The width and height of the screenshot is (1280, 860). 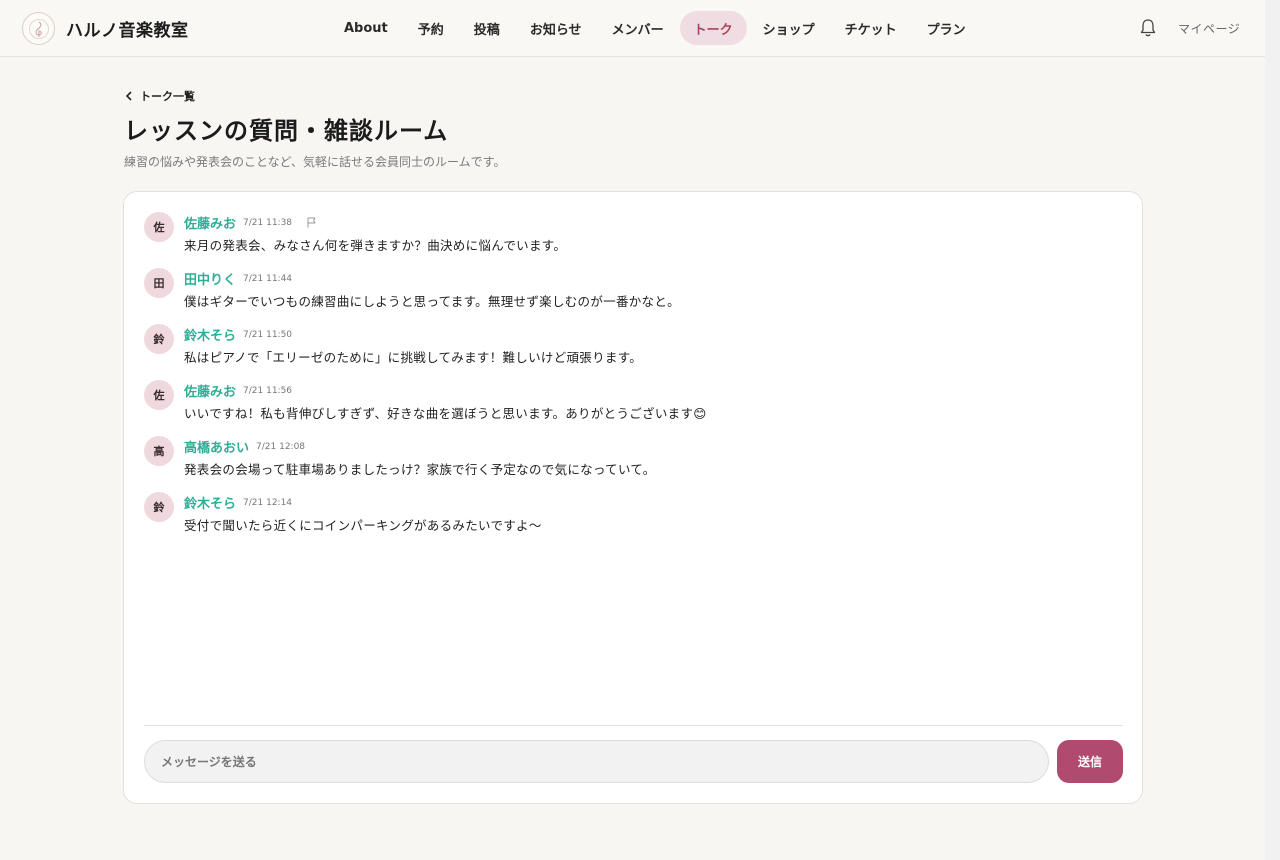 I want to click on message-author: 田中りく, so click(x=210, y=278).